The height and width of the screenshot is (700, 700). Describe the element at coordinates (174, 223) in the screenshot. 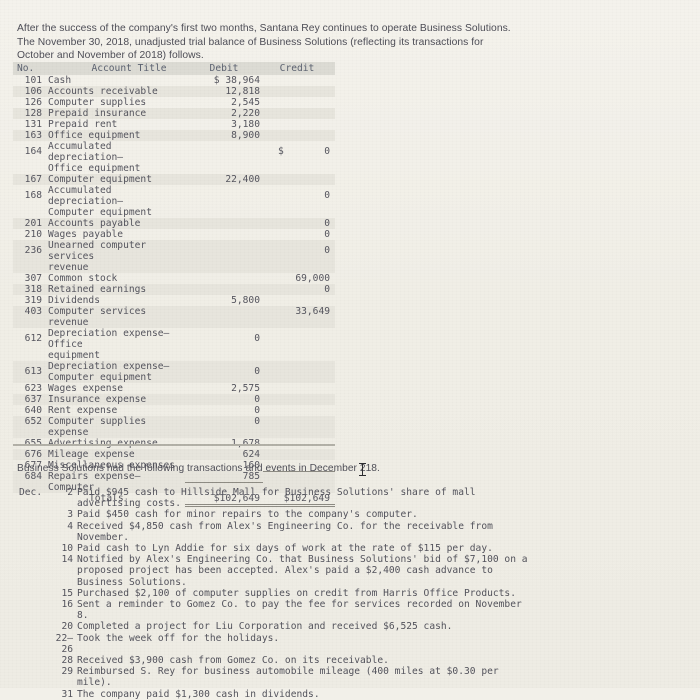

I see `table-row: 201 Accounts payable 0` at that location.